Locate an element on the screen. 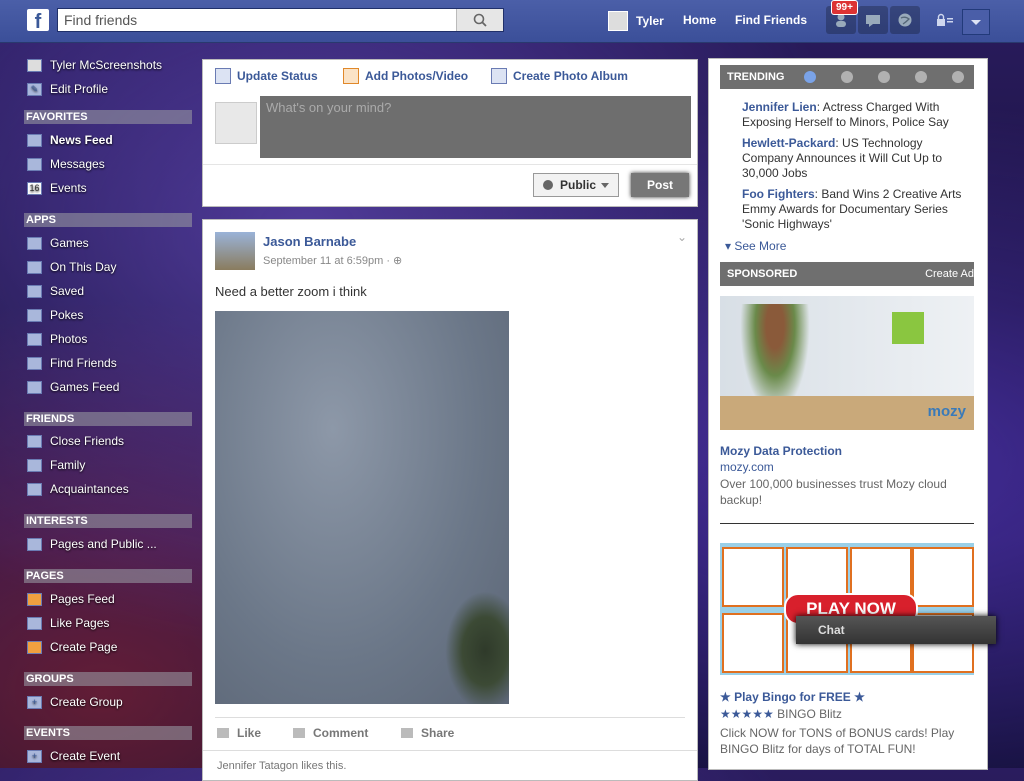  tab-add-photos: Add Photos/Video is located at coordinates (405, 76).